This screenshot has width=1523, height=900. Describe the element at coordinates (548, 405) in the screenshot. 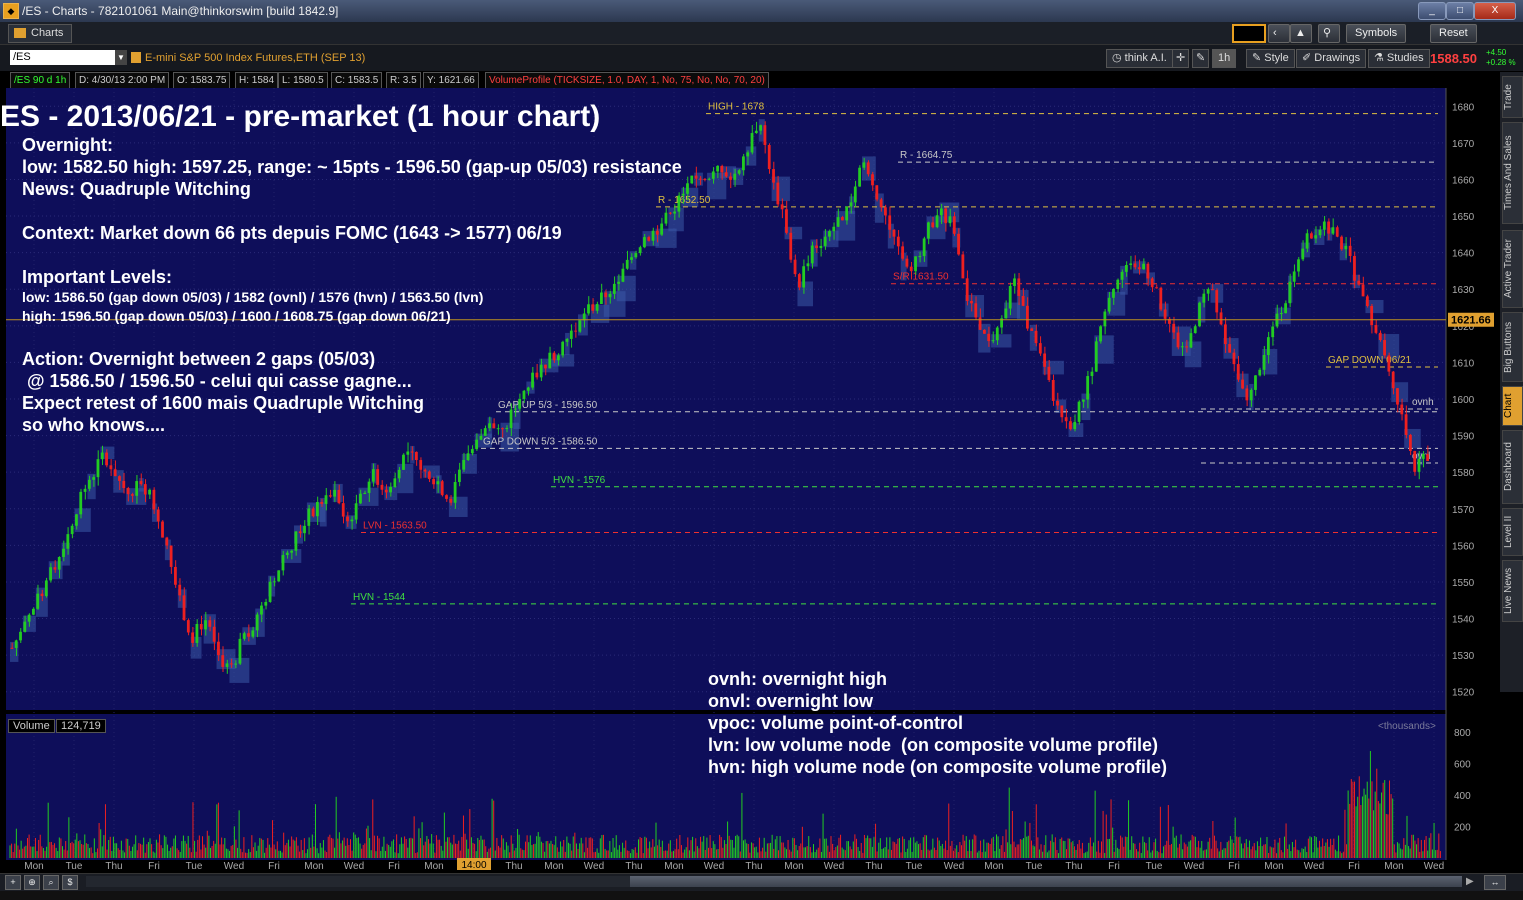

I see `level-label: GAP UP 5/3 - 1596.50` at that location.